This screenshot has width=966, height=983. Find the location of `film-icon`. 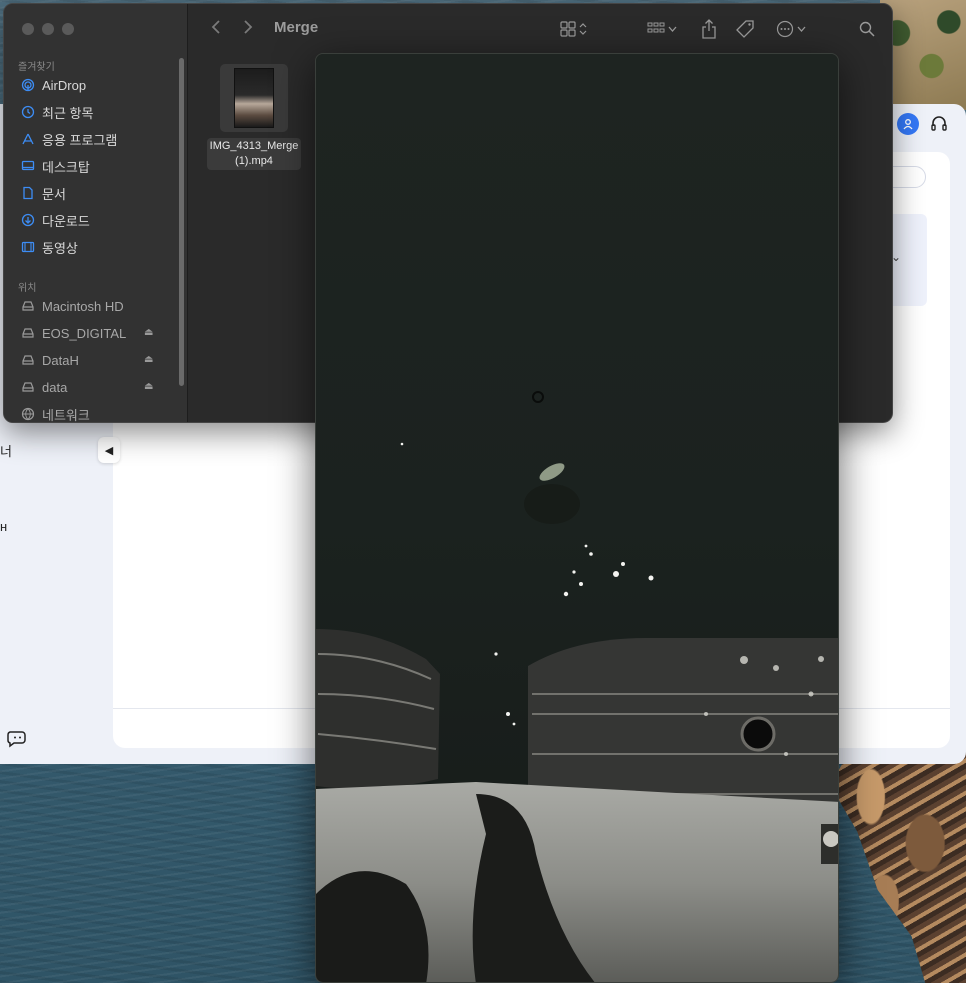

film-icon is located at coordinates (28, 247).